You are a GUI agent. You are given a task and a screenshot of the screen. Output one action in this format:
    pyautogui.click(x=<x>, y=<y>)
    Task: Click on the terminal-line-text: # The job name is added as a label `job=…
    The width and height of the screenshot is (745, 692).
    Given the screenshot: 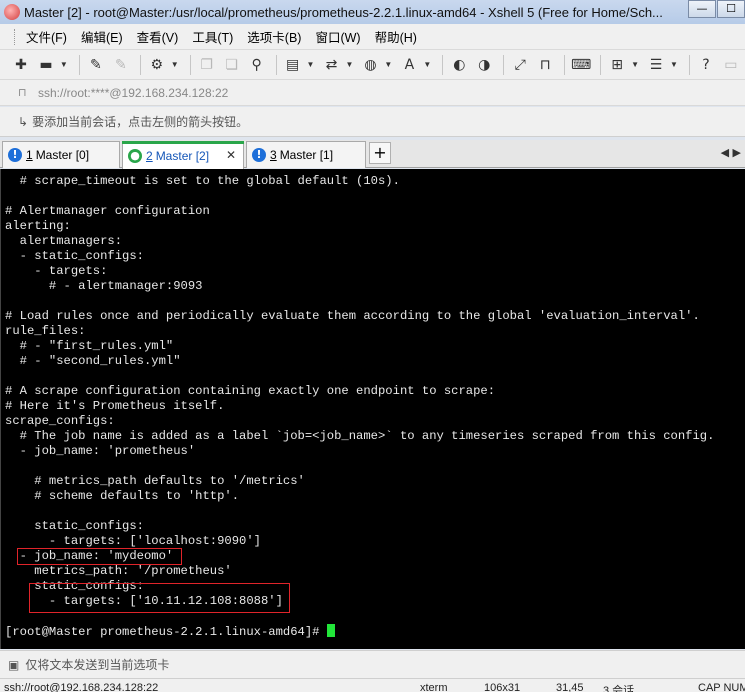 What is the action you would take?
    pyautogui.click(x=360, y=436)
    